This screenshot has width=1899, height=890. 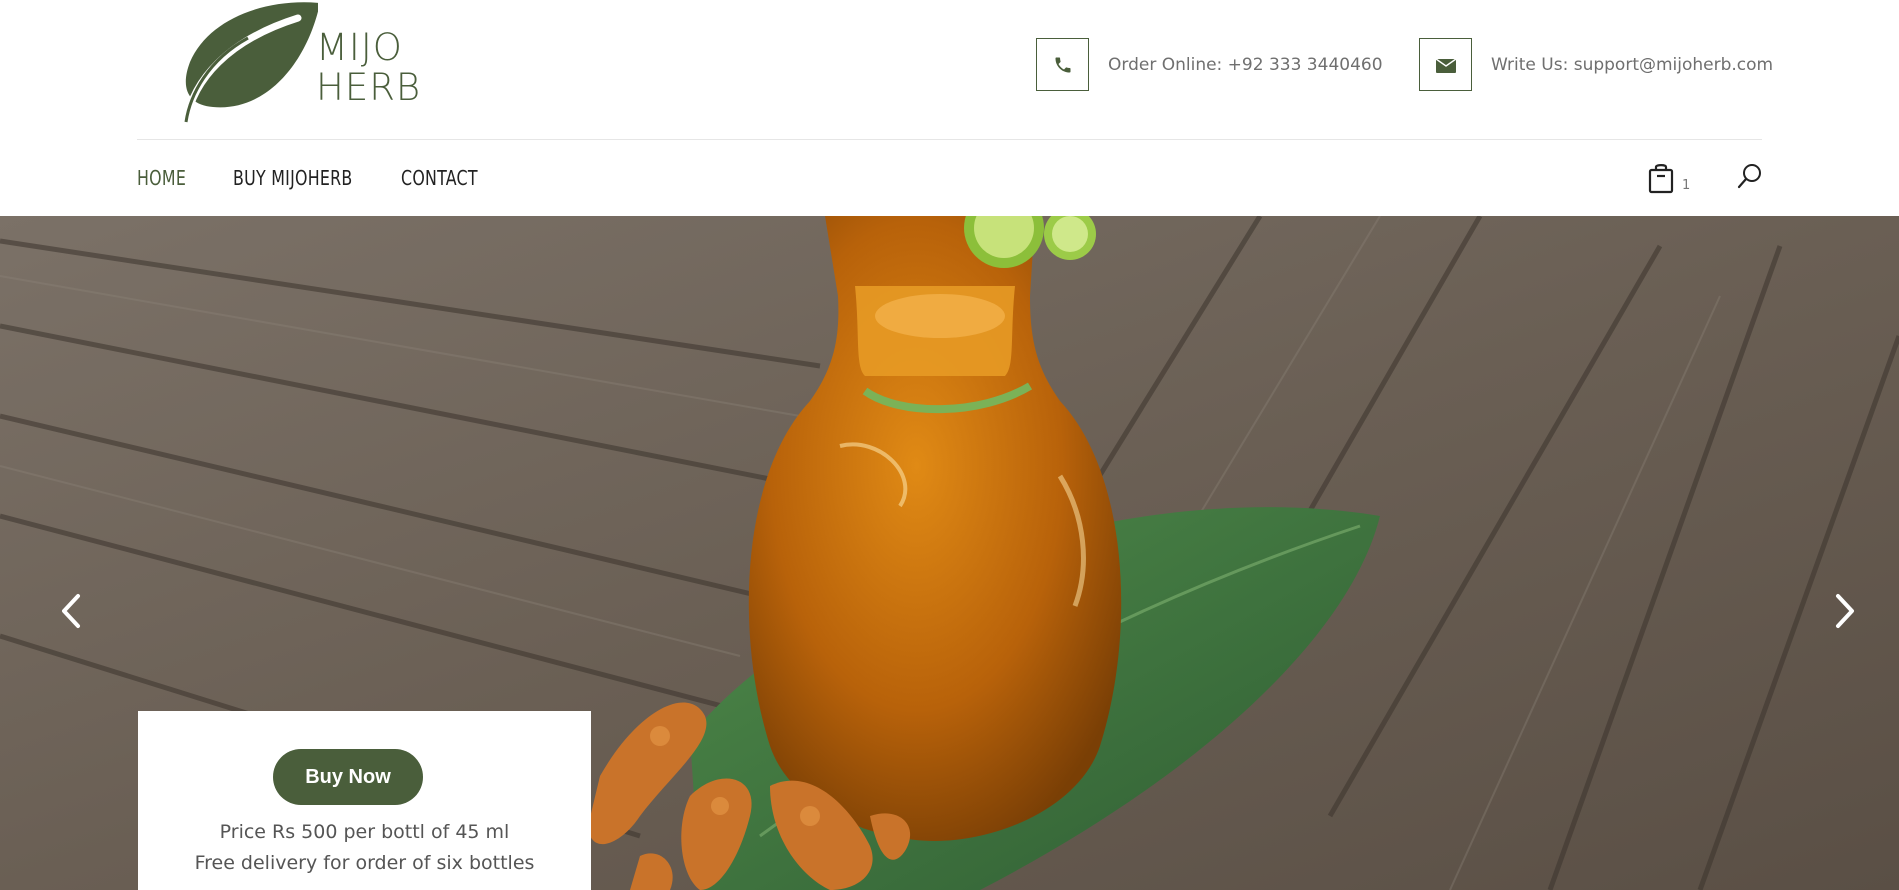 I want to click on delivery-text: Free delivery for order of six bottles, so click(x=364, y=863).